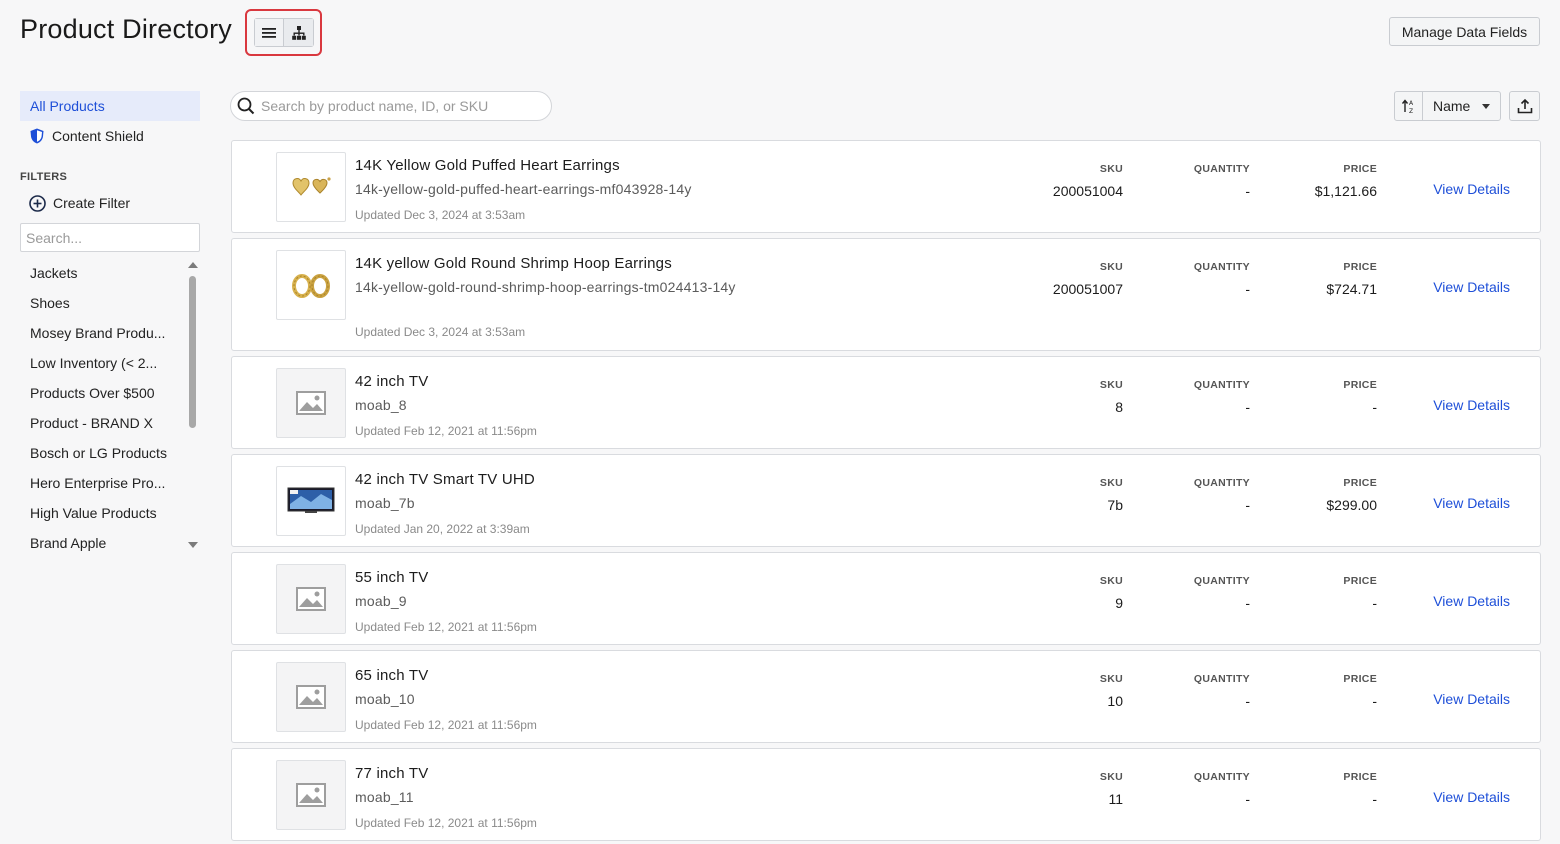  Describe the element at coordinates (246, 106) in the screenshot. I see `search-icon` at that location.